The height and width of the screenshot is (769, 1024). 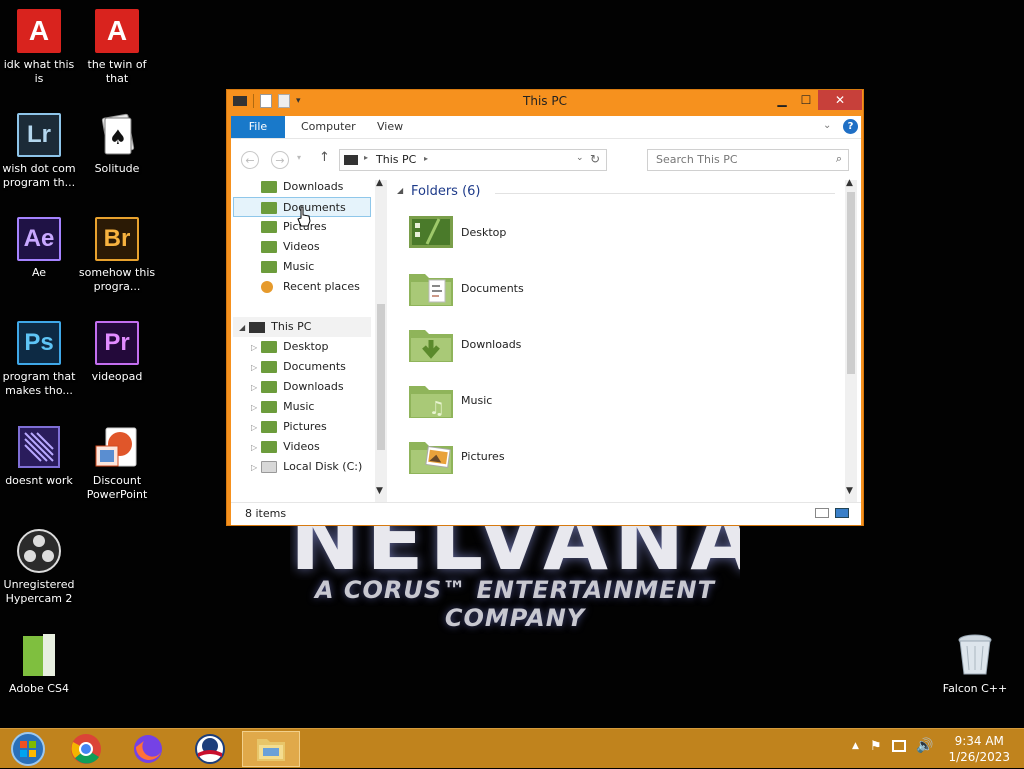 I want to click on content-scrollbar-thumb, so click(x=851, y=283).